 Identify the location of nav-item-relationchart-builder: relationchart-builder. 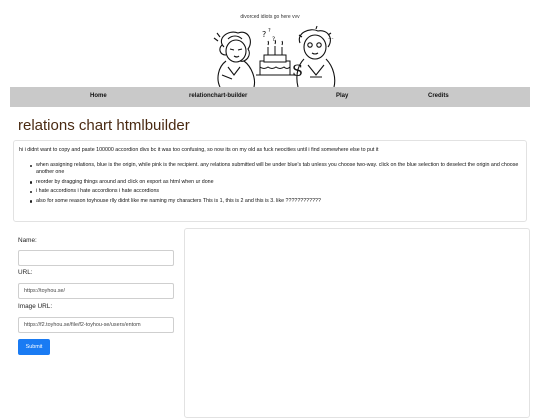
(218, 96).